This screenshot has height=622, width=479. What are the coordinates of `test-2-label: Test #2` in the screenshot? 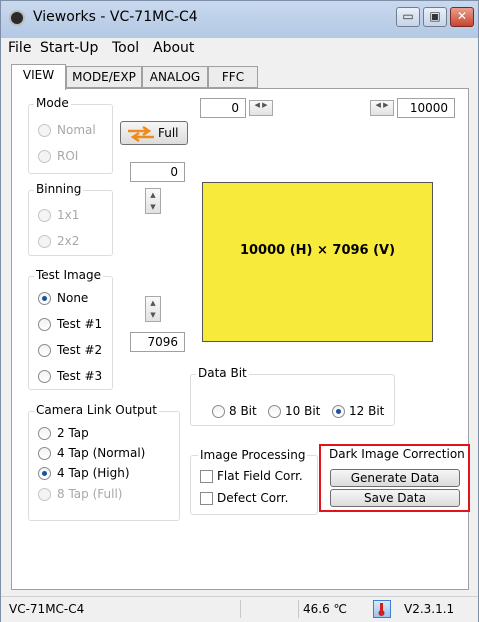 It's located at (80, 350).